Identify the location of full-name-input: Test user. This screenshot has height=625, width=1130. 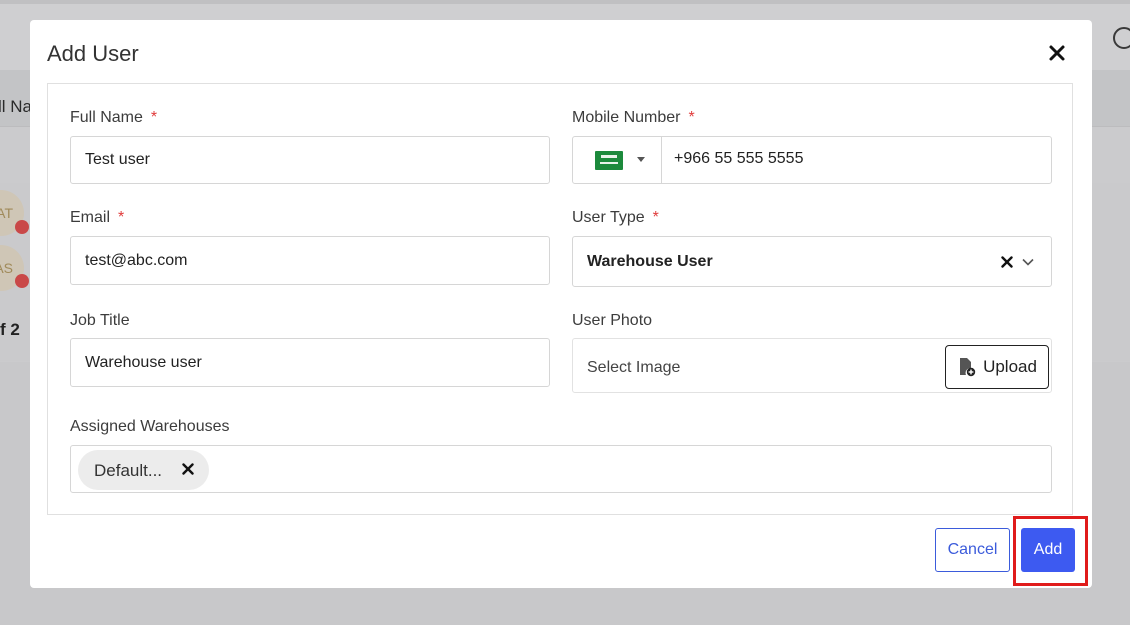
(310, 160).